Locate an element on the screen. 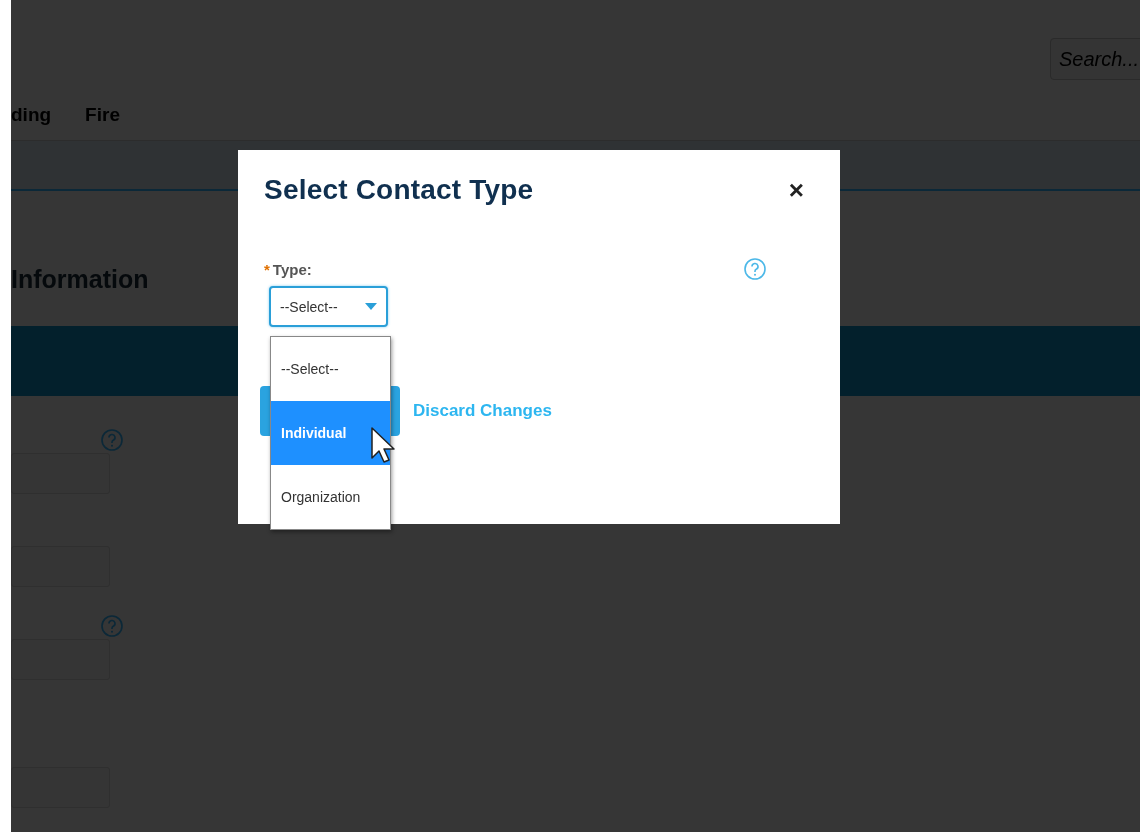 This screenshot has width=1140, height=832. caret-icon is located at coordinates (371, 306).